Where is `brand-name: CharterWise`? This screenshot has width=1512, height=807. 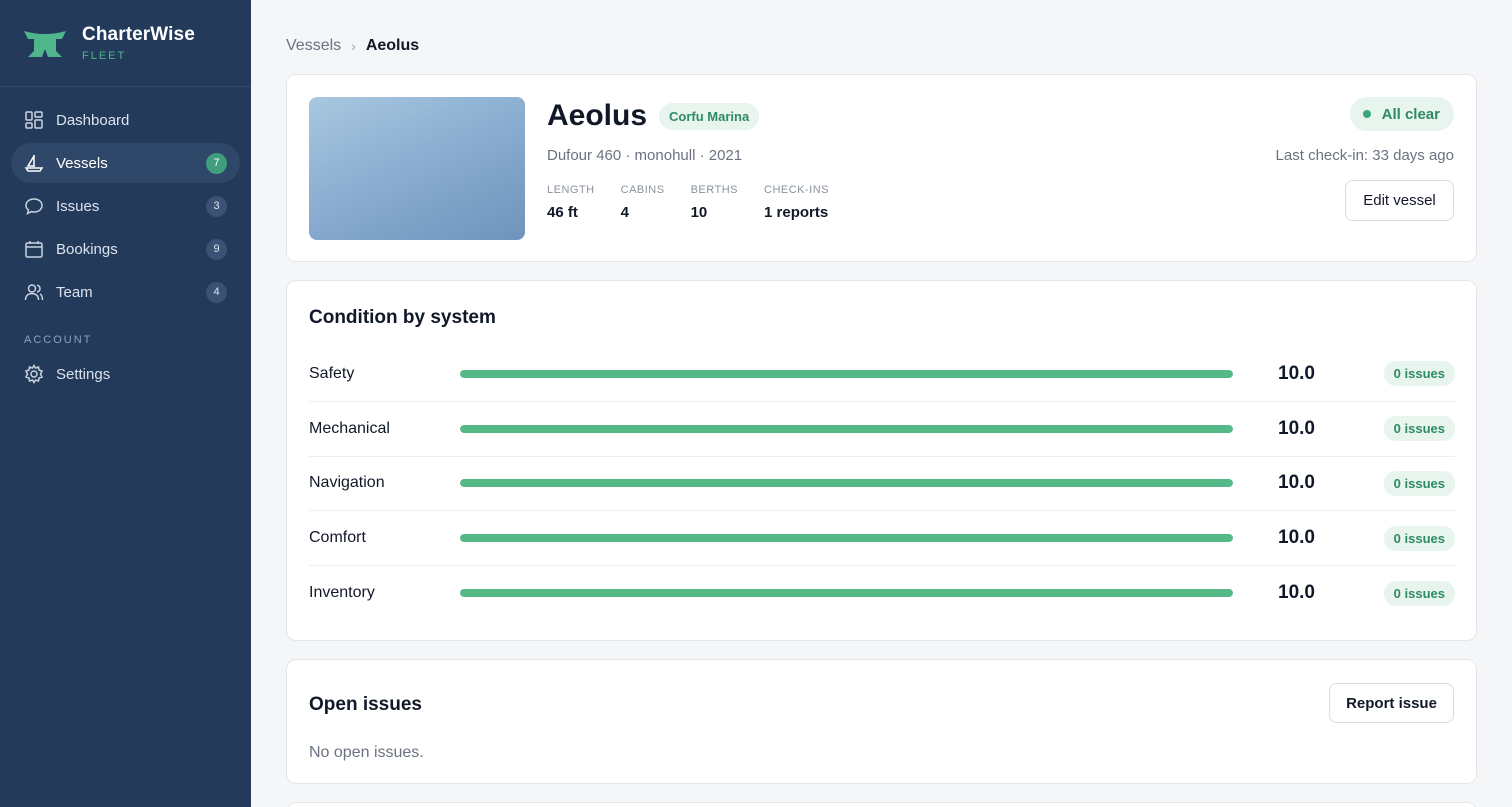
brand-name: CharterWise is located at coordinates (138, 34).